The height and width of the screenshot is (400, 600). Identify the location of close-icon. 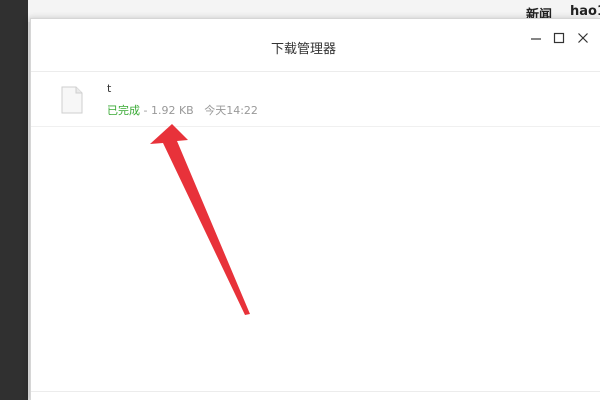
(583, 38).